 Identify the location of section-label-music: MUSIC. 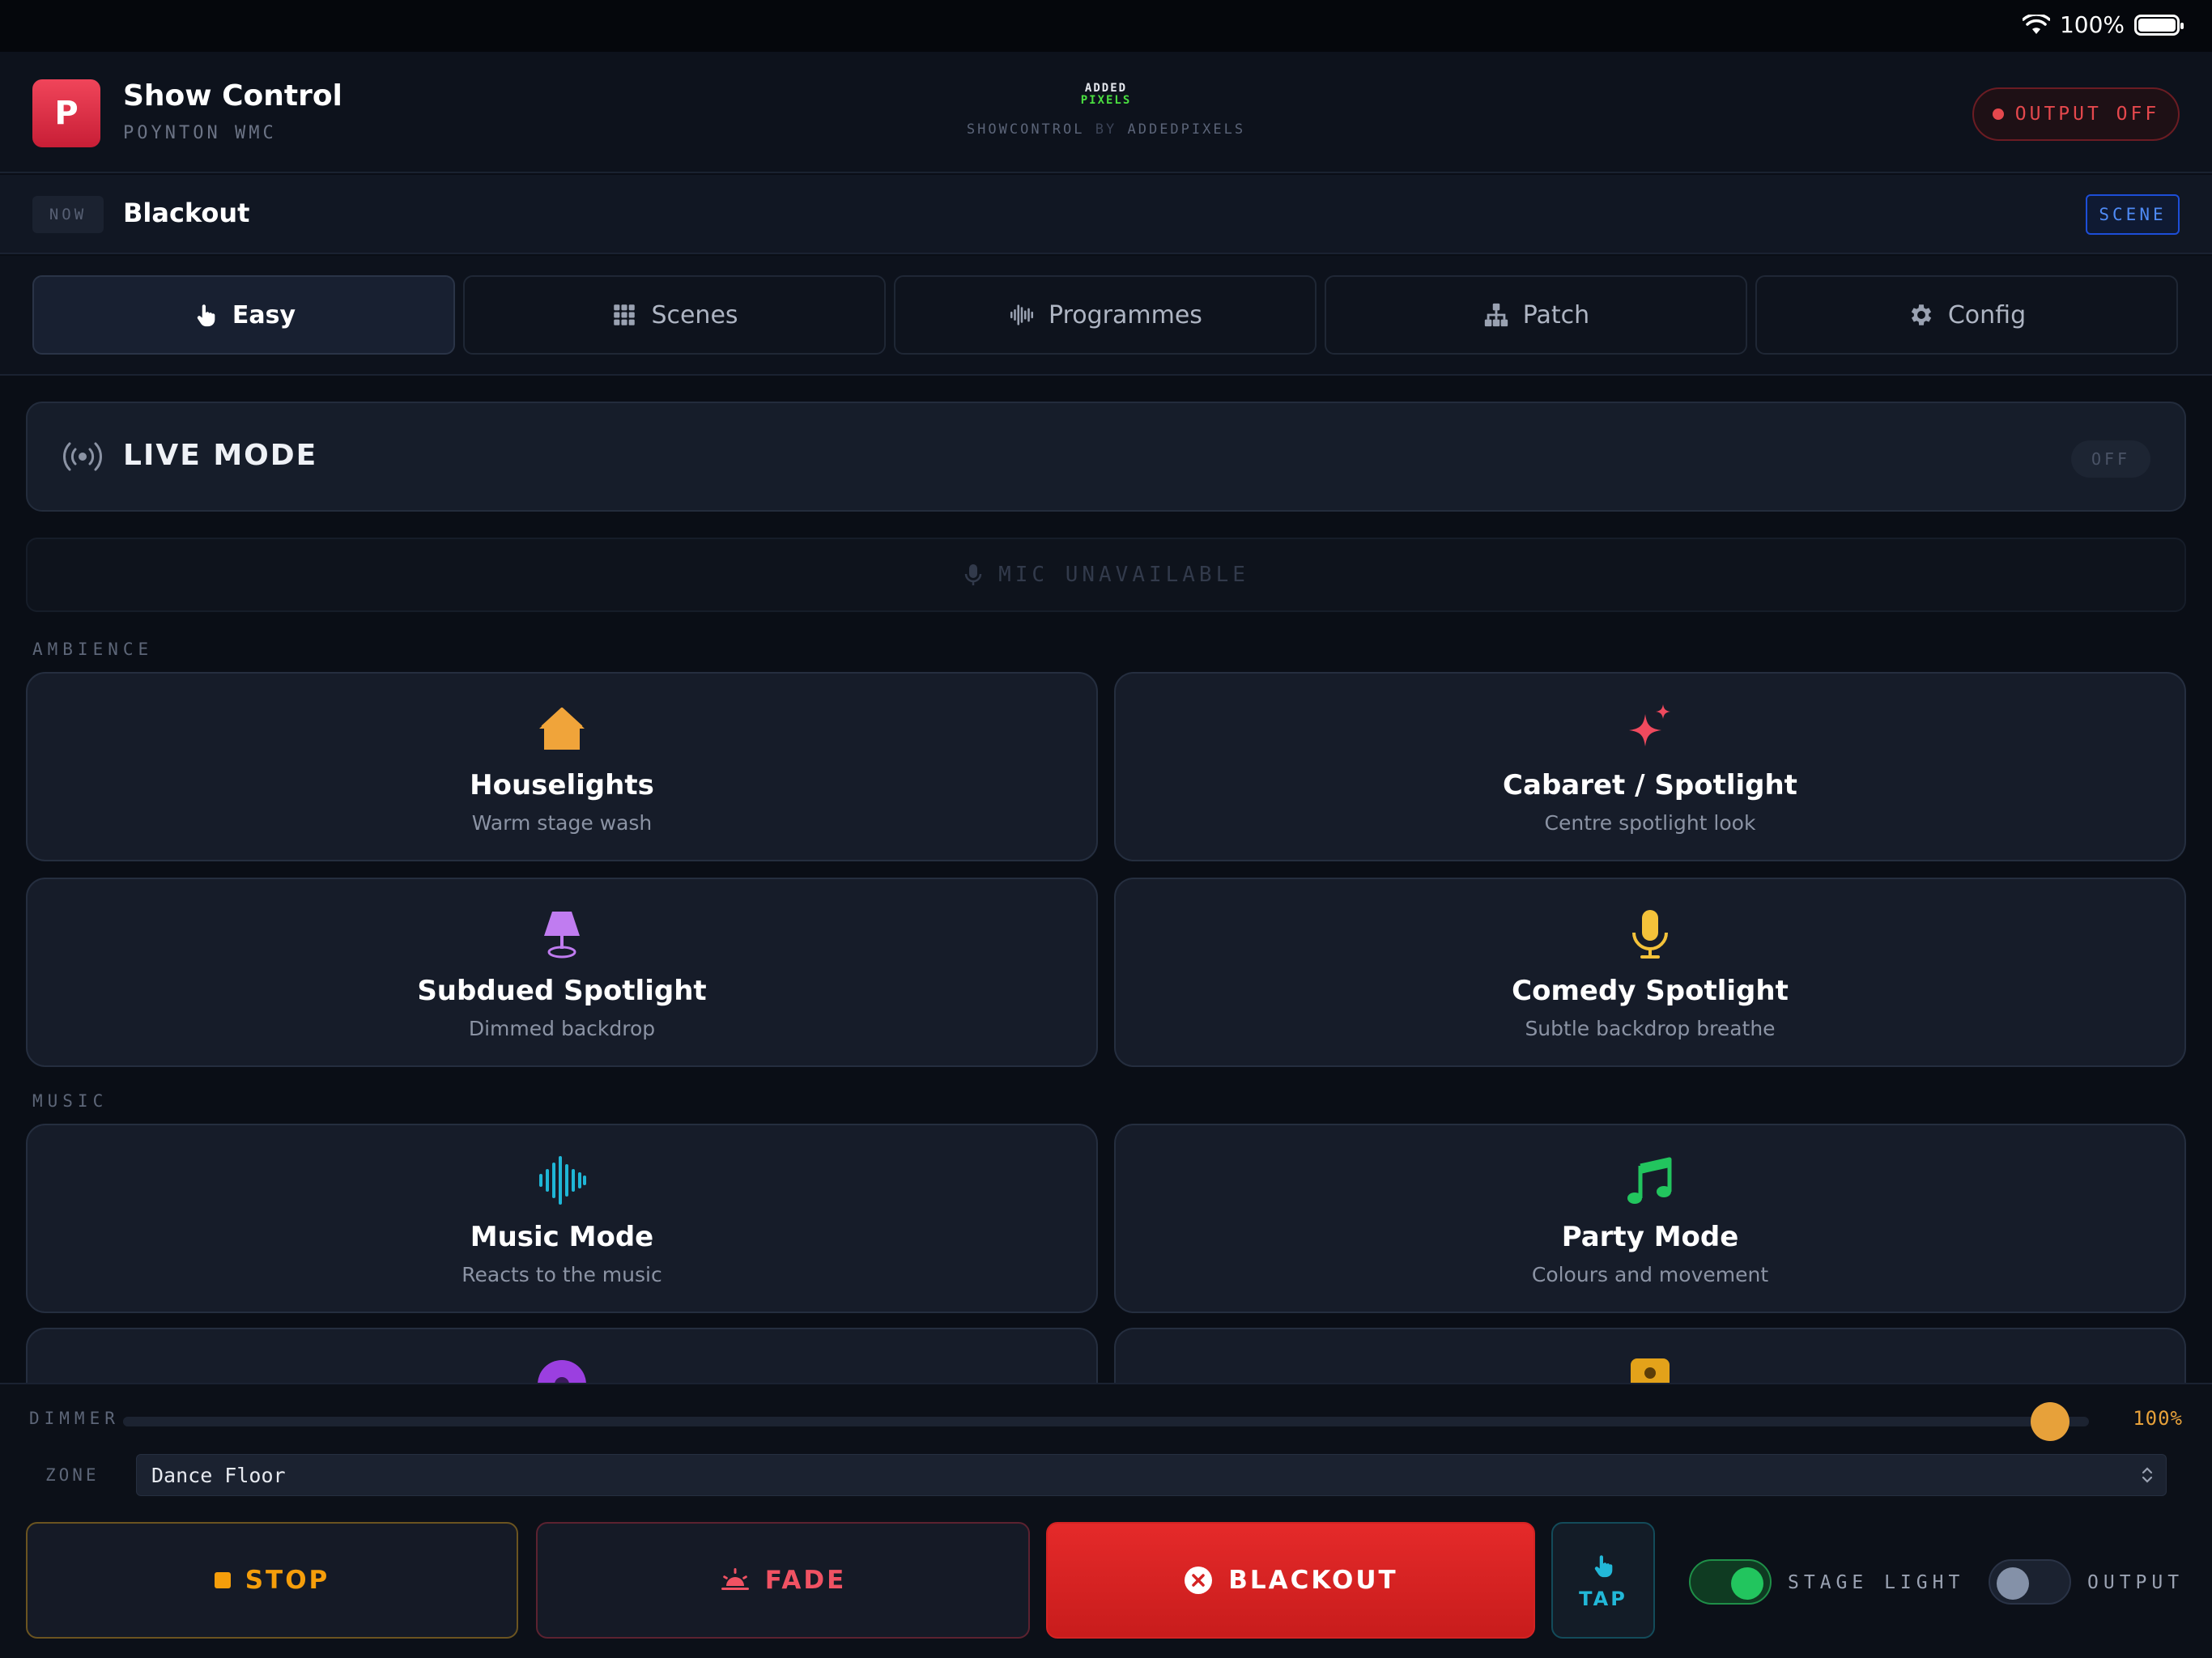
(70, 1101).